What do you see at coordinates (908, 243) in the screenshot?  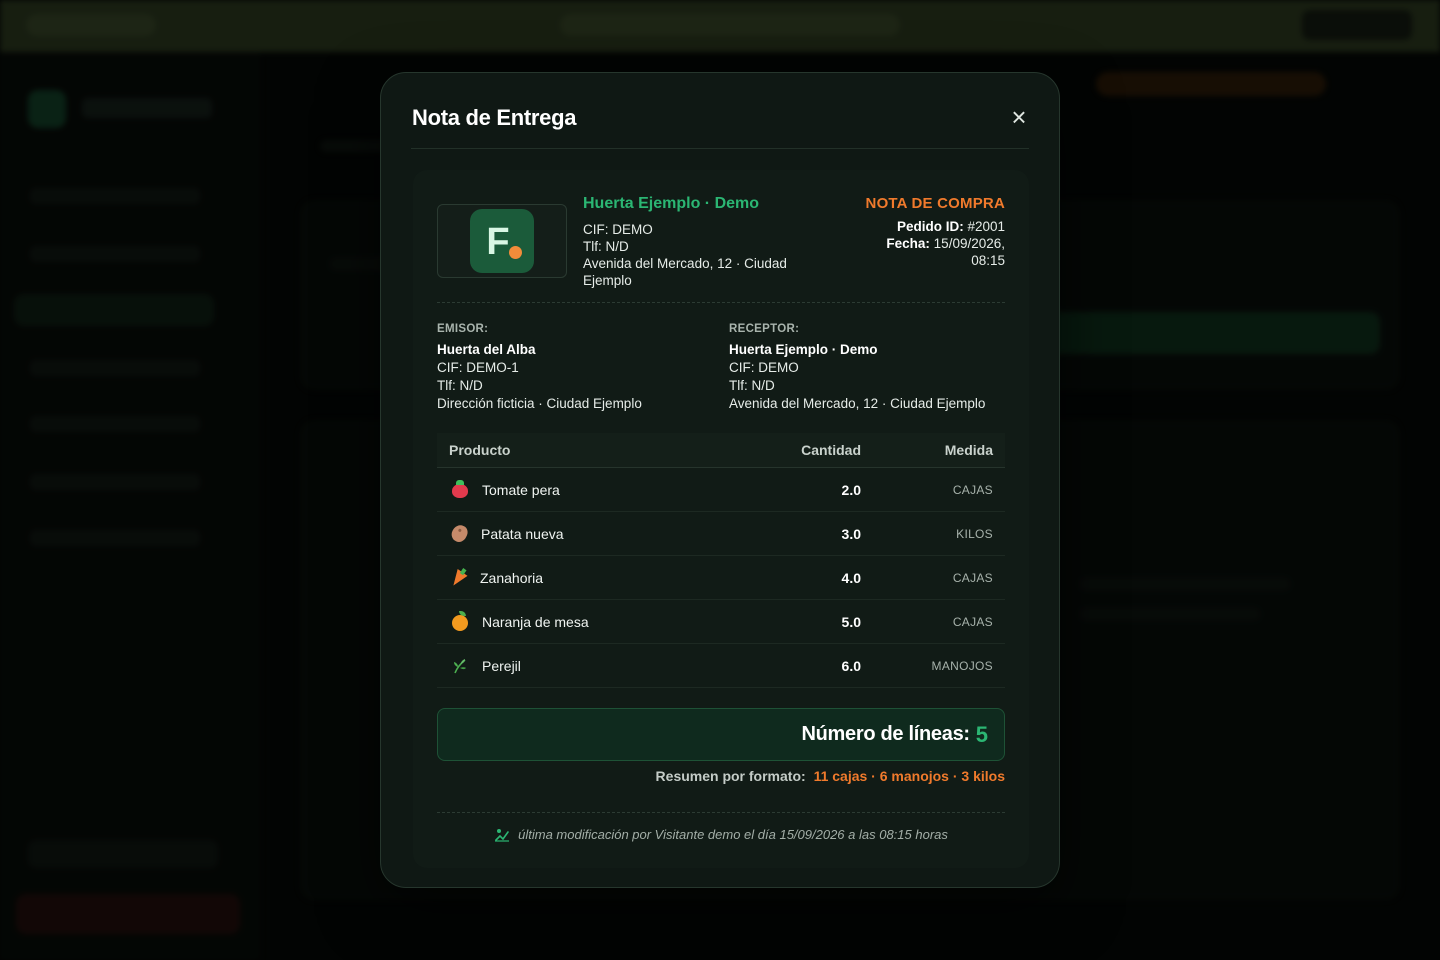 I see `order-date-label: Fecha:` at bounding box center [908, 243].